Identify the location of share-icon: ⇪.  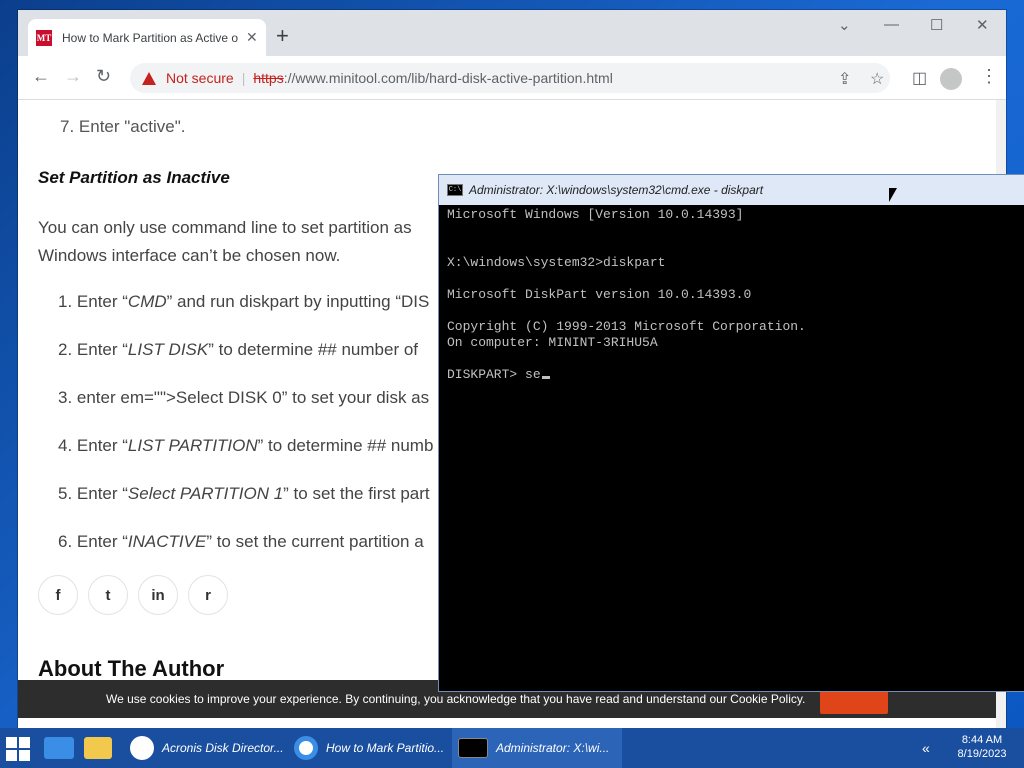
(844, 79).